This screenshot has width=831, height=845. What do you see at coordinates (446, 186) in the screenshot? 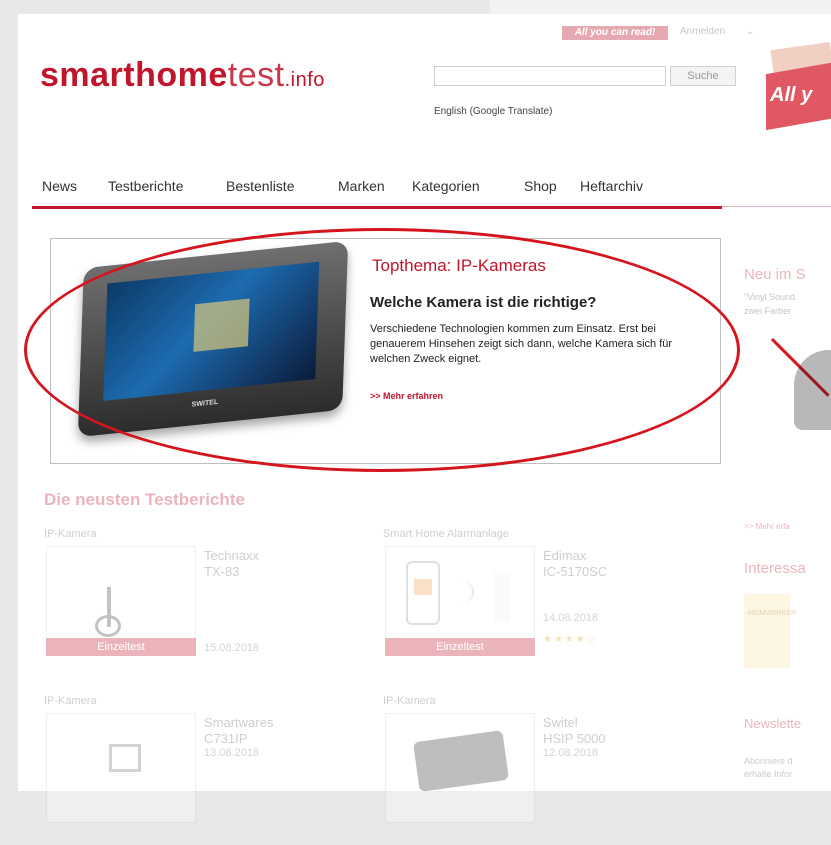
I see `nav-item-kategorien: Kategorien` at bounding box center [446, 186].